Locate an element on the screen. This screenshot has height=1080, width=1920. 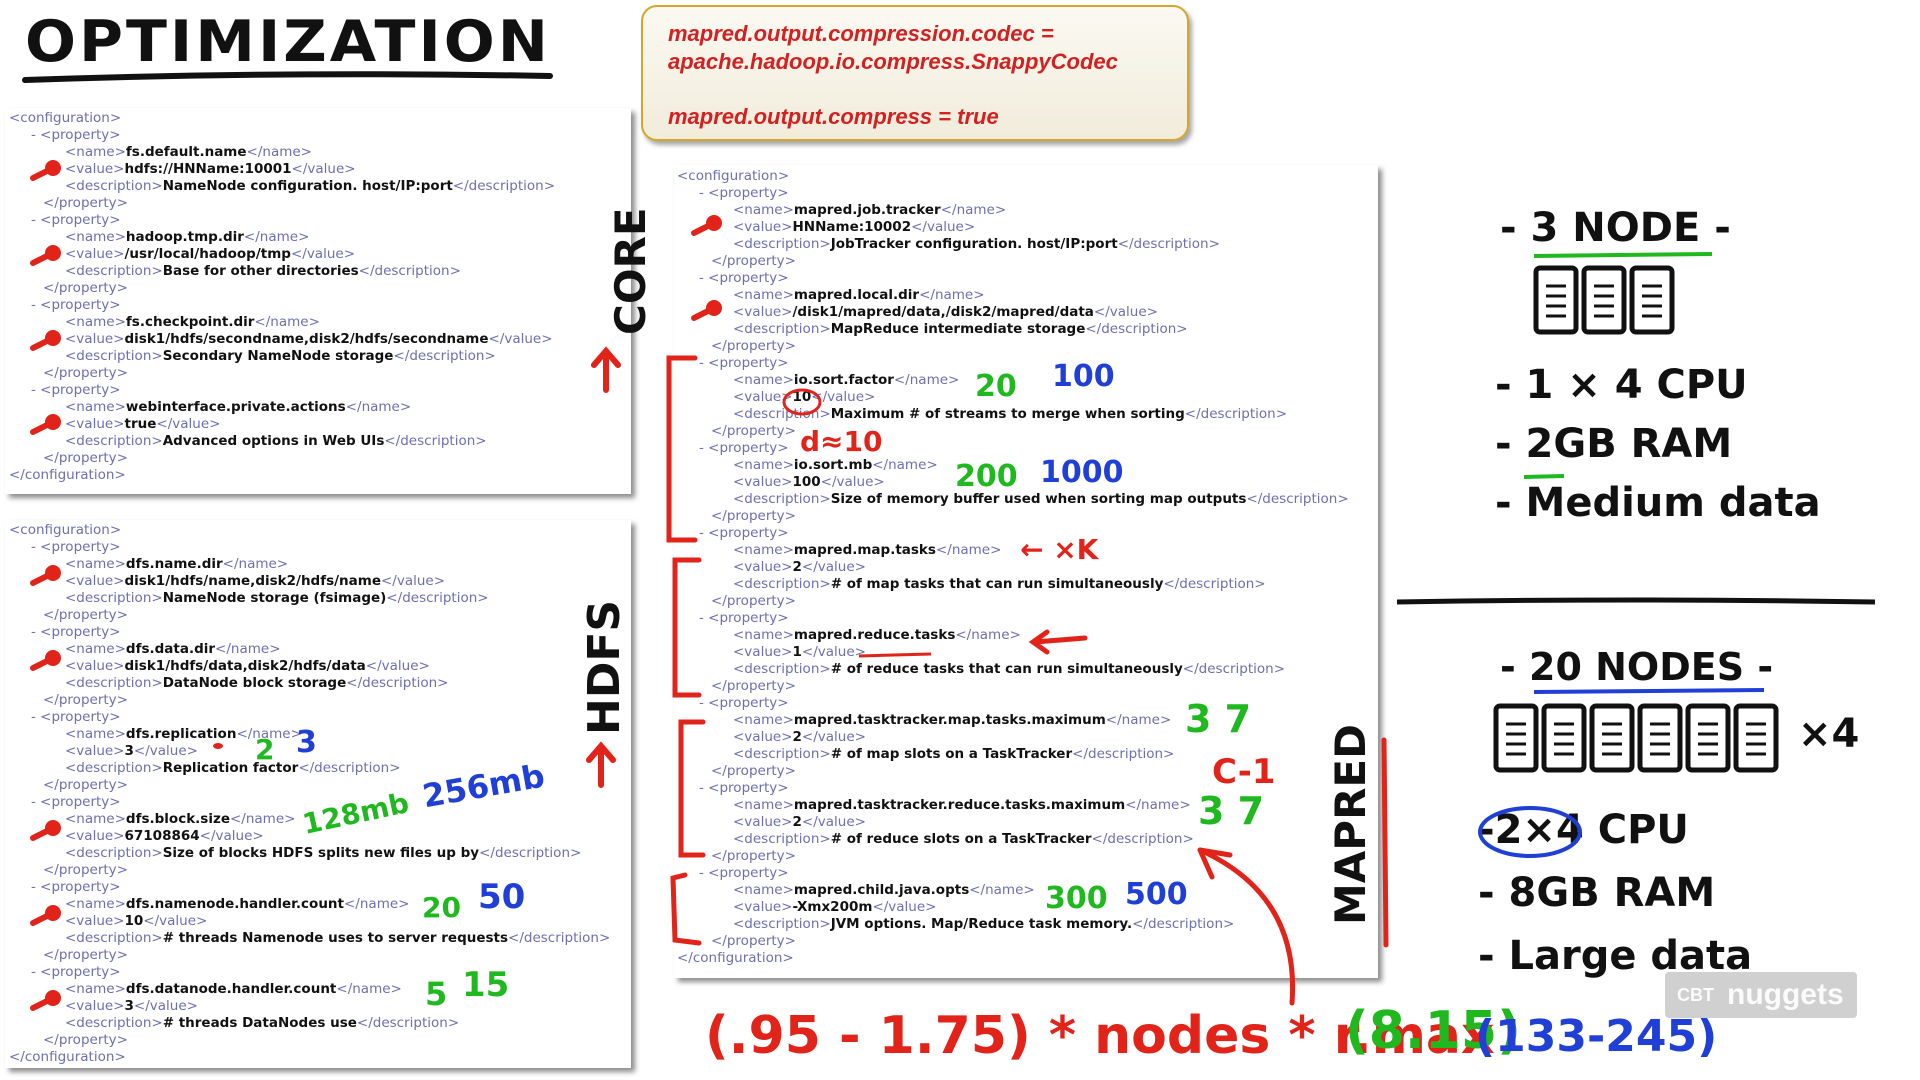
xml-name-text: dfs.name.dir is located at coordinates (174, 564).